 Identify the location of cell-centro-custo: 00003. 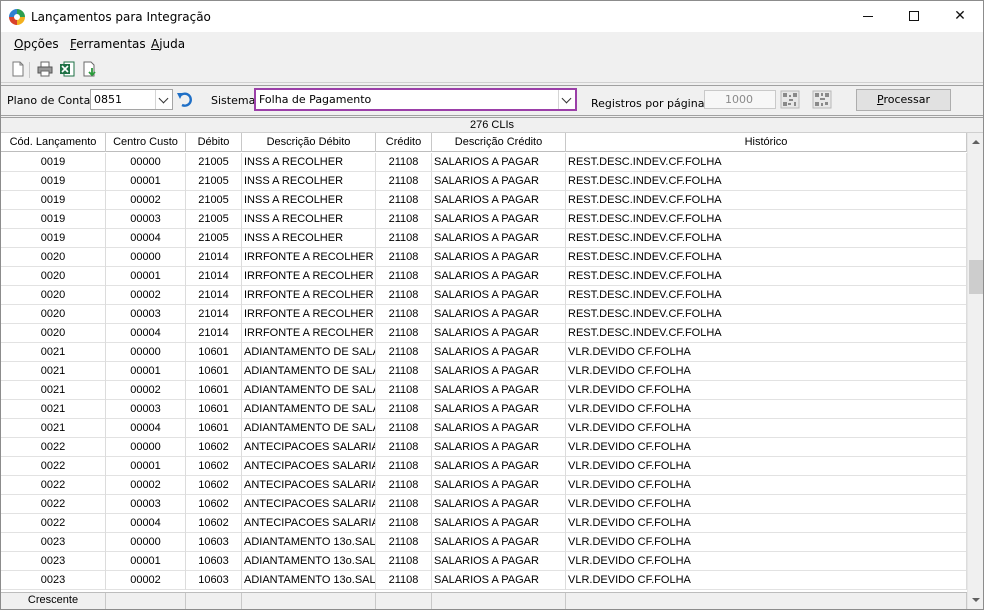
(146, 314).